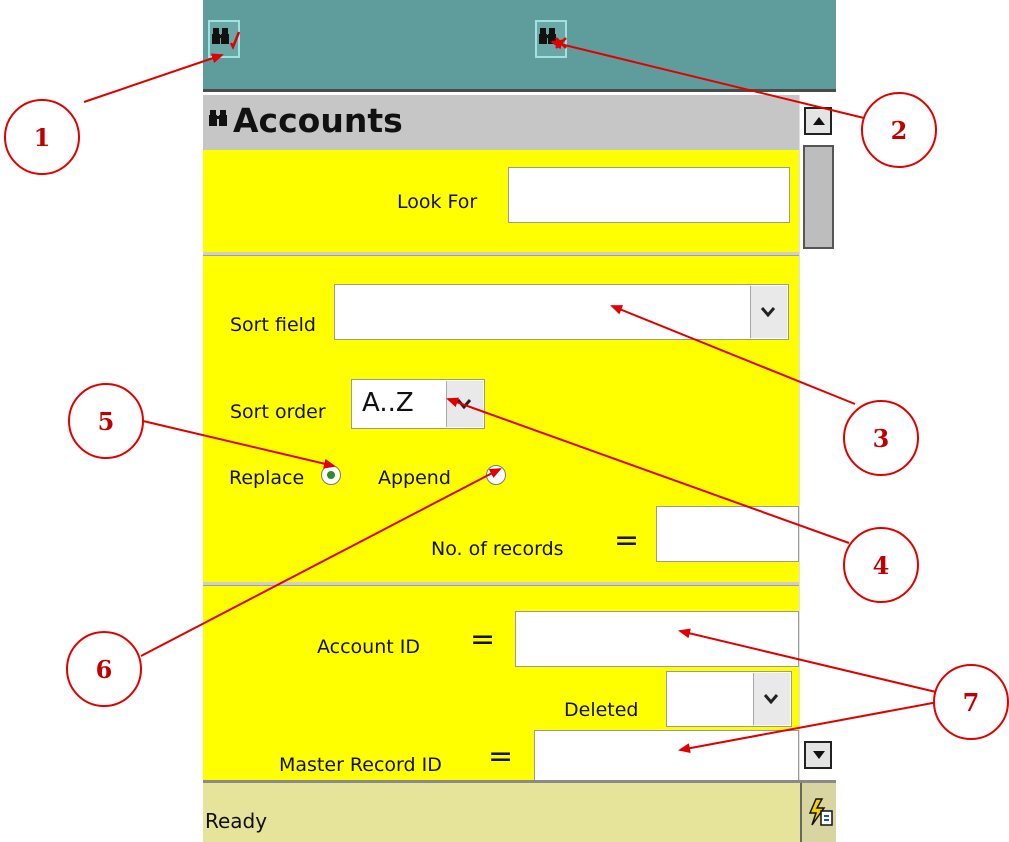 The image size is (1009, 842). I want to click on callout-1-arrow, so click(153, 78).